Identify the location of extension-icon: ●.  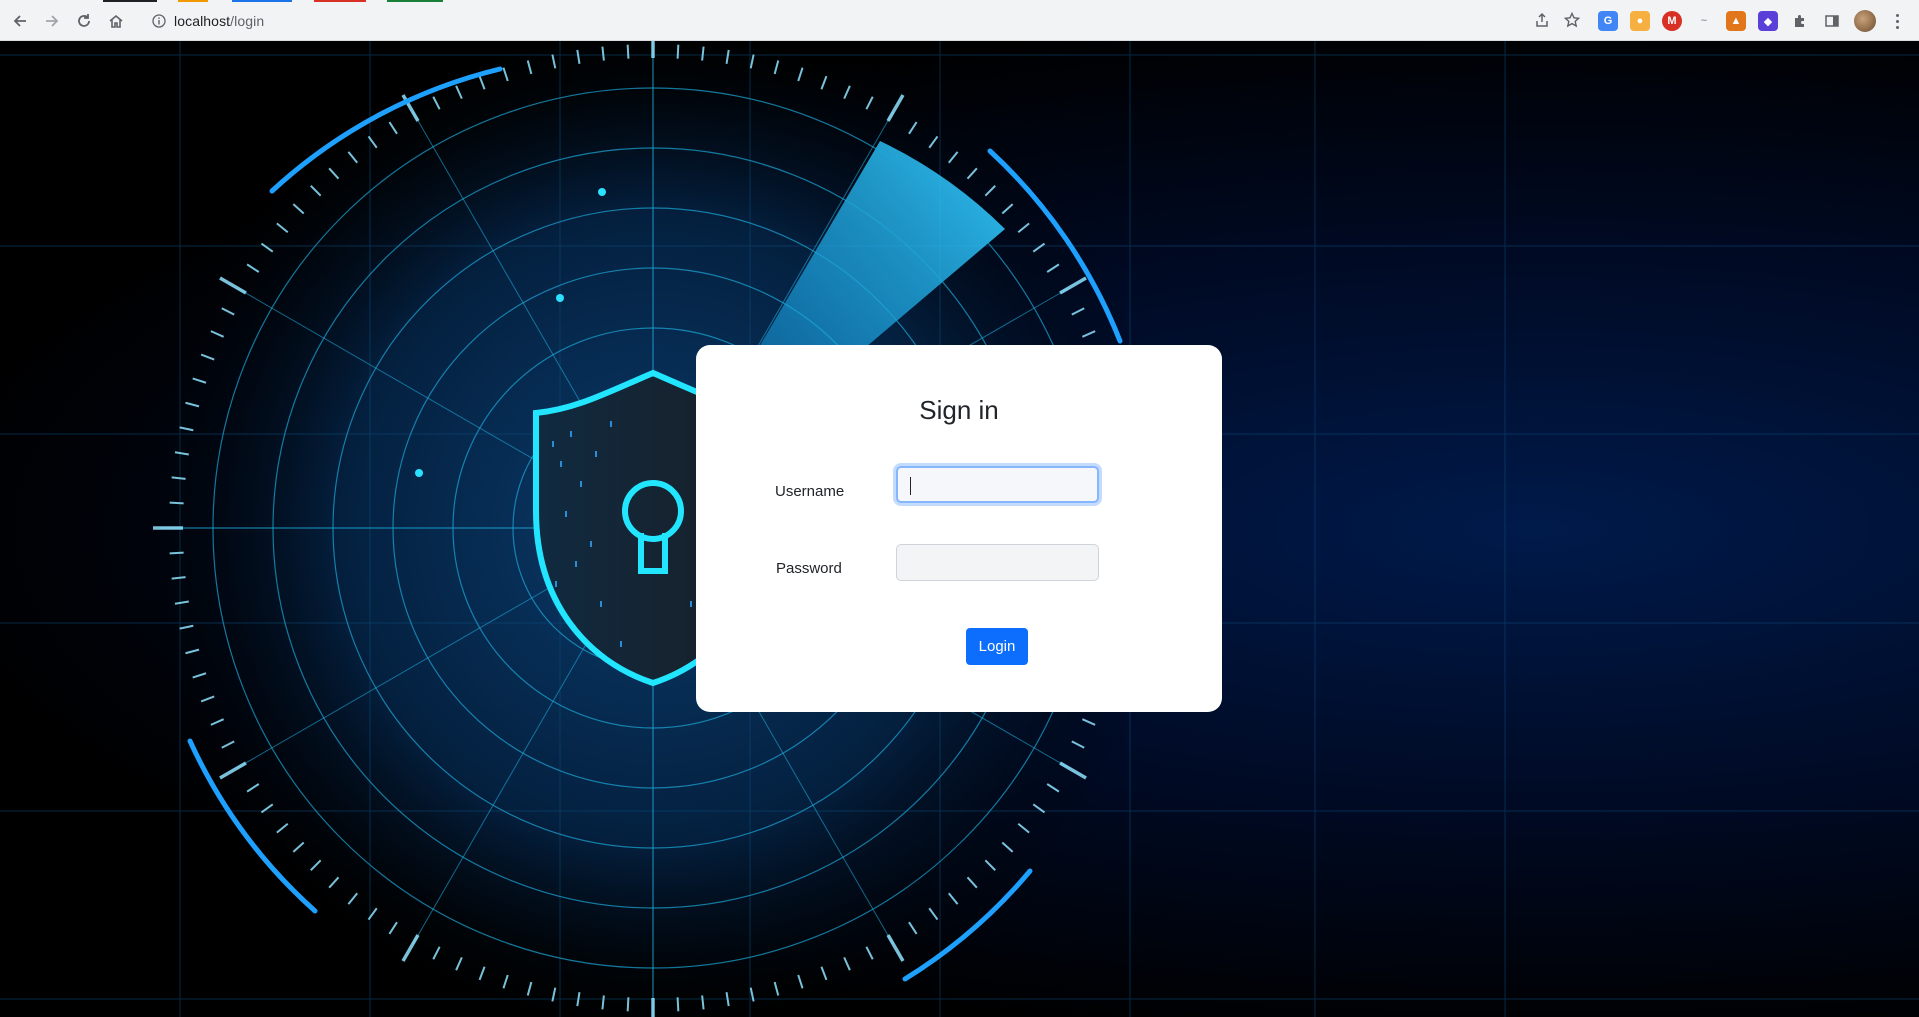
(1640, 21).